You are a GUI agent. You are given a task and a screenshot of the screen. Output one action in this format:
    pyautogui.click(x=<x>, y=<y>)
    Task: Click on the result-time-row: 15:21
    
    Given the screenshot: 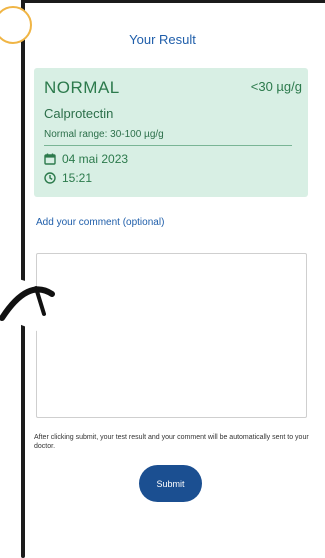 What is the action you would take?
    pyautogui.click(x=68, y=178)
    